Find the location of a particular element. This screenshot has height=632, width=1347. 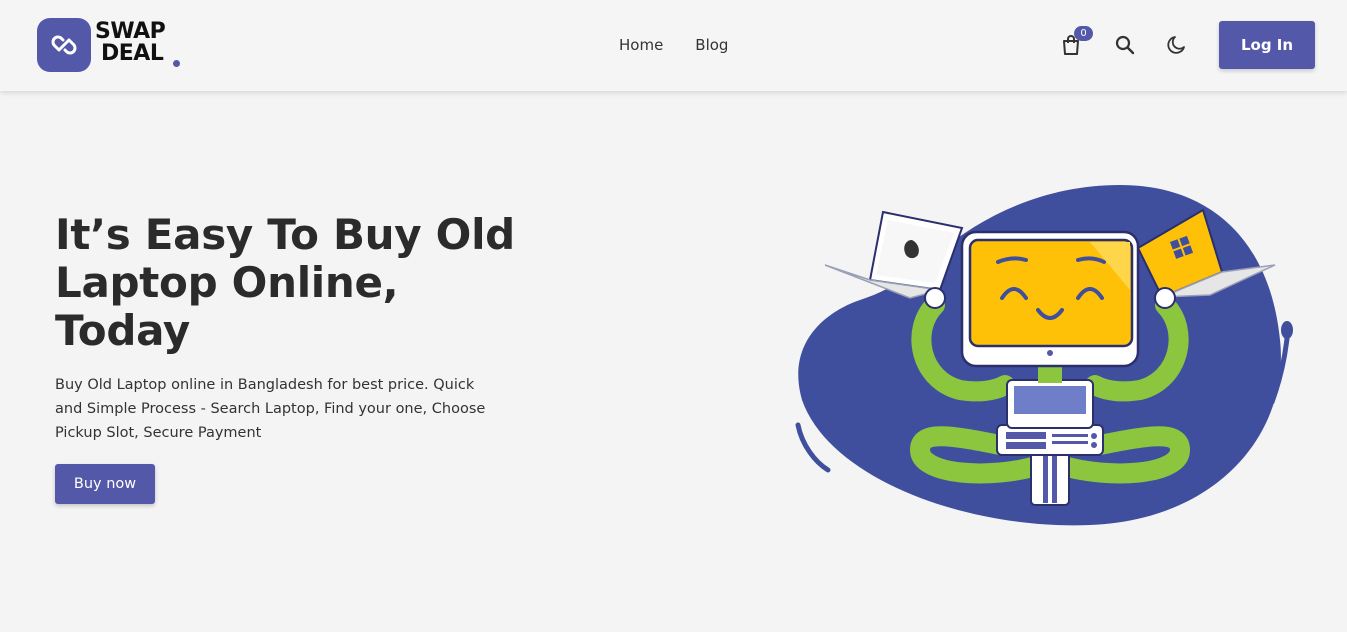

robot-pole is located at coordinates (1050, 477).